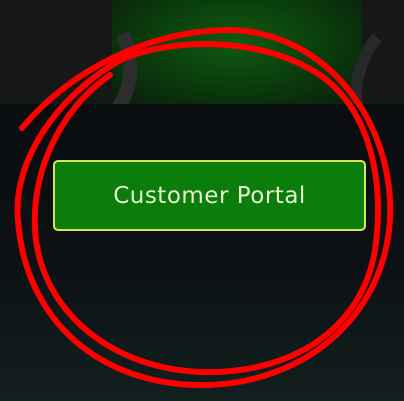  I want to click on customer-portal-button: Customer Portal, so click(209, 195).